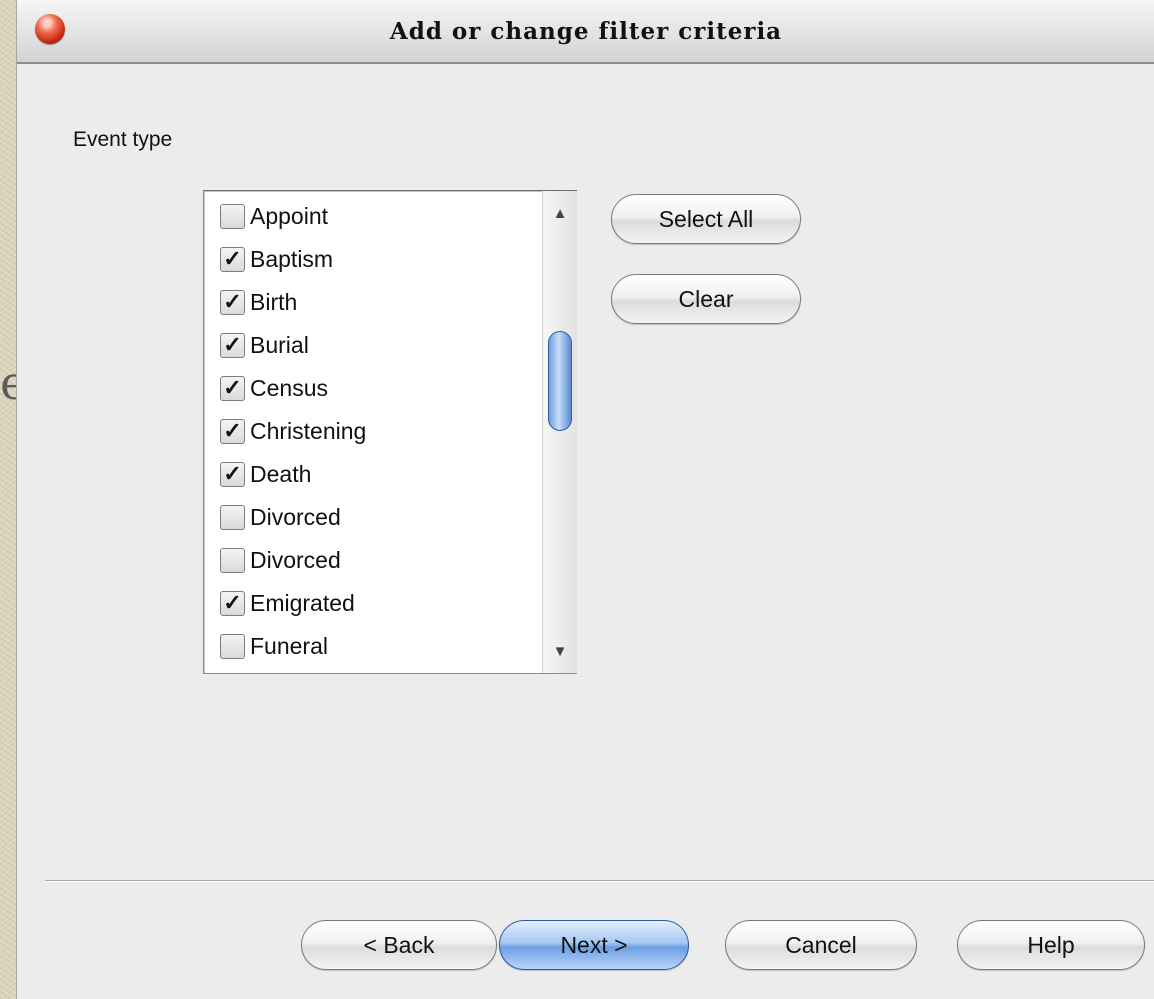  Describe the element at coordinates (279, 344) in the screenshot. I see `event-type-item-label: Burial` at that location.